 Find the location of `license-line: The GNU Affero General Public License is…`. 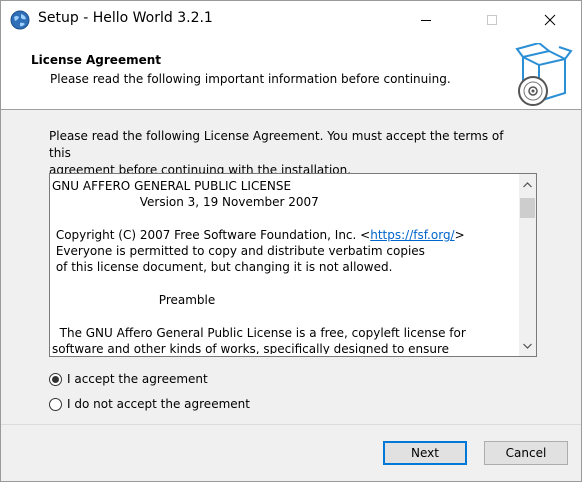

license-line: The GNU Affero General Public License is… is located at coordinates (259, 332).